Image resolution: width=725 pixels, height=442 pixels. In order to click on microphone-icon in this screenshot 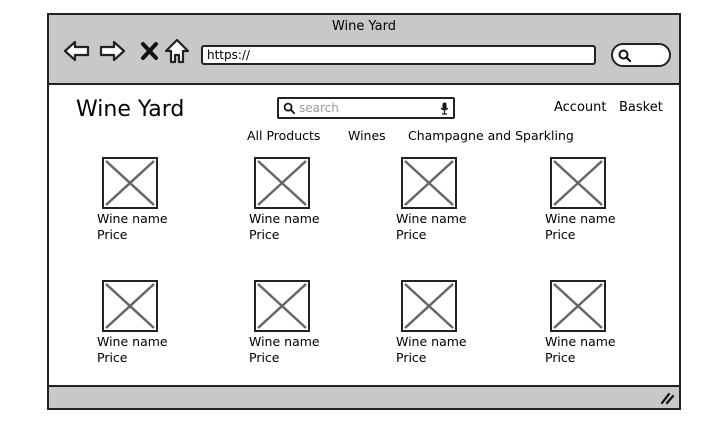, I will do `click(444, 108)`.